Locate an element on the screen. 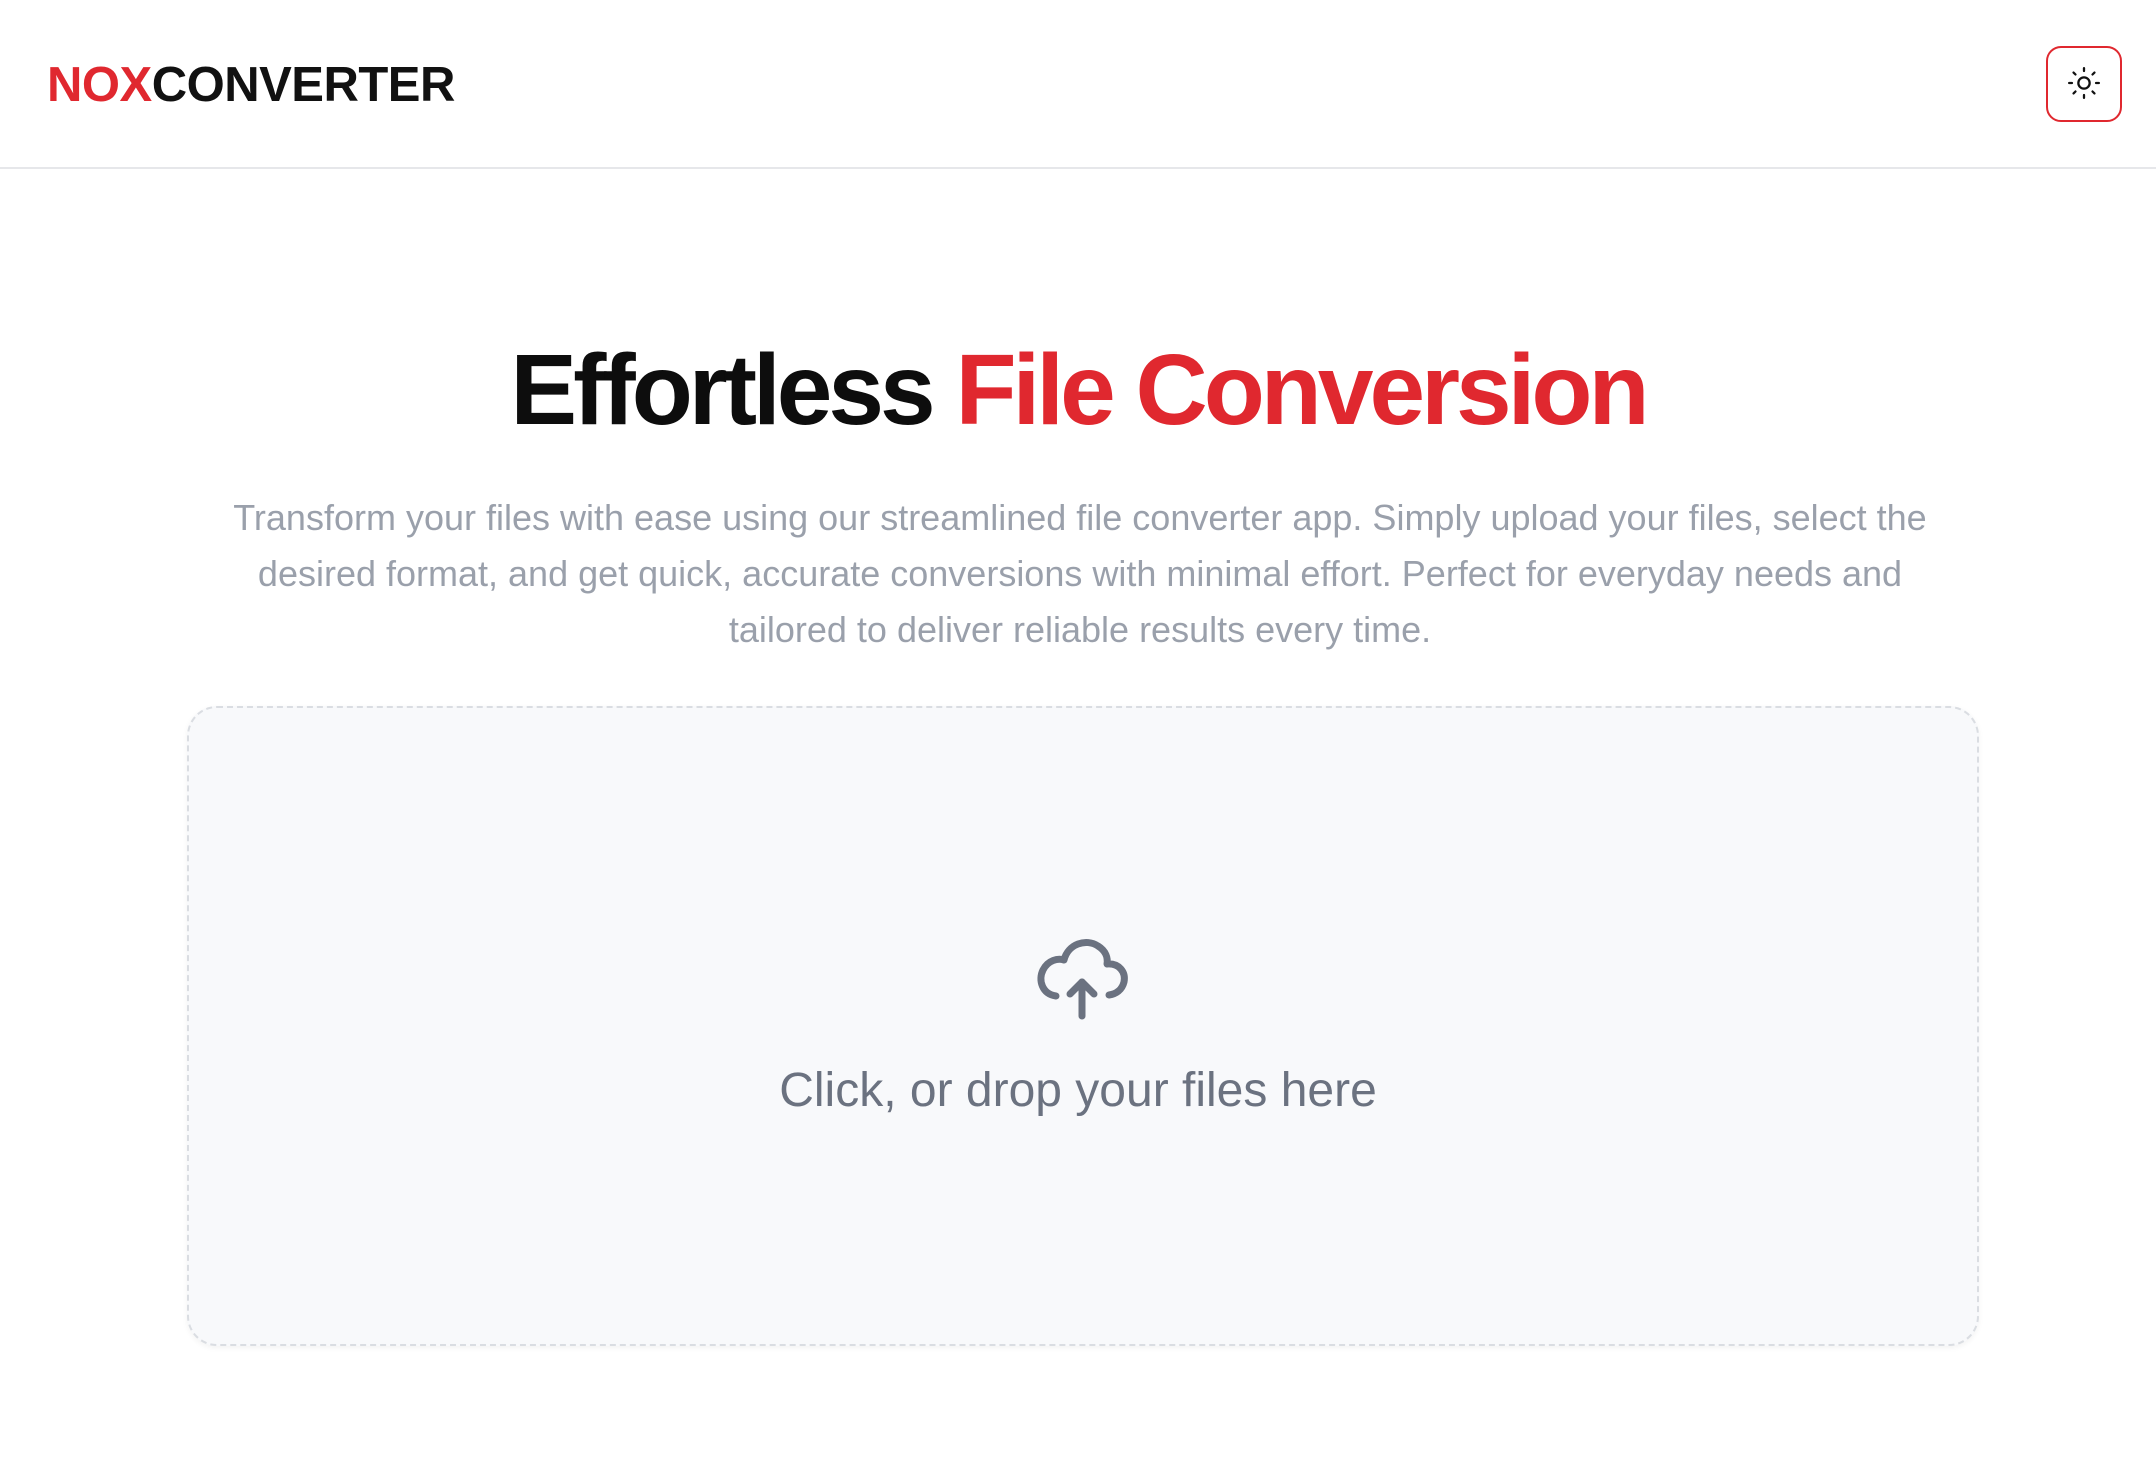  title-part-1: Effortless is located at coordinates (722, 390).